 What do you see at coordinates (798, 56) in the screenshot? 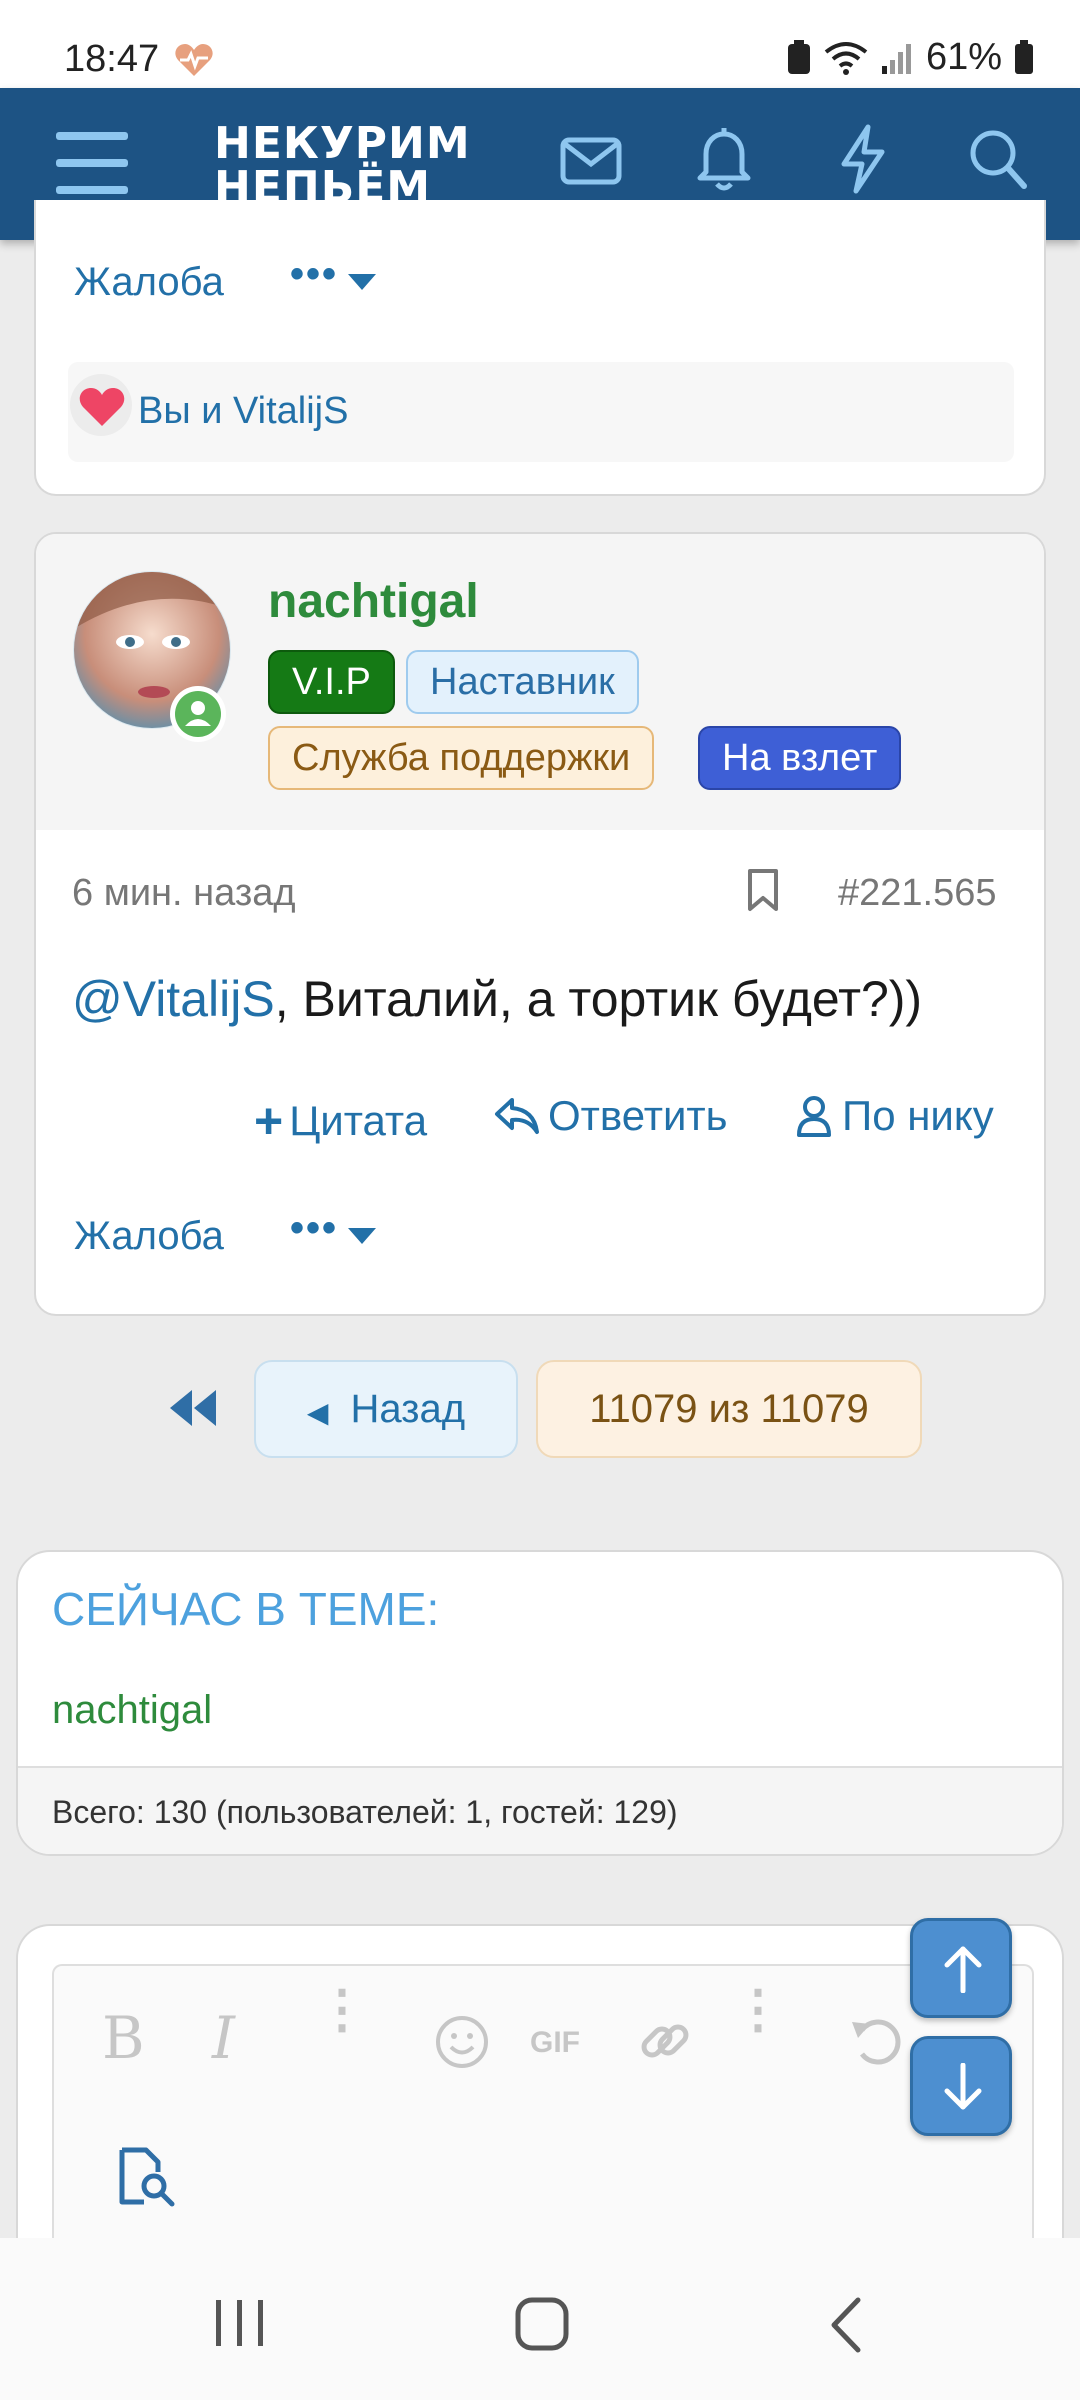
I see `battery-saver-icon` at bounding box center [798, 56].